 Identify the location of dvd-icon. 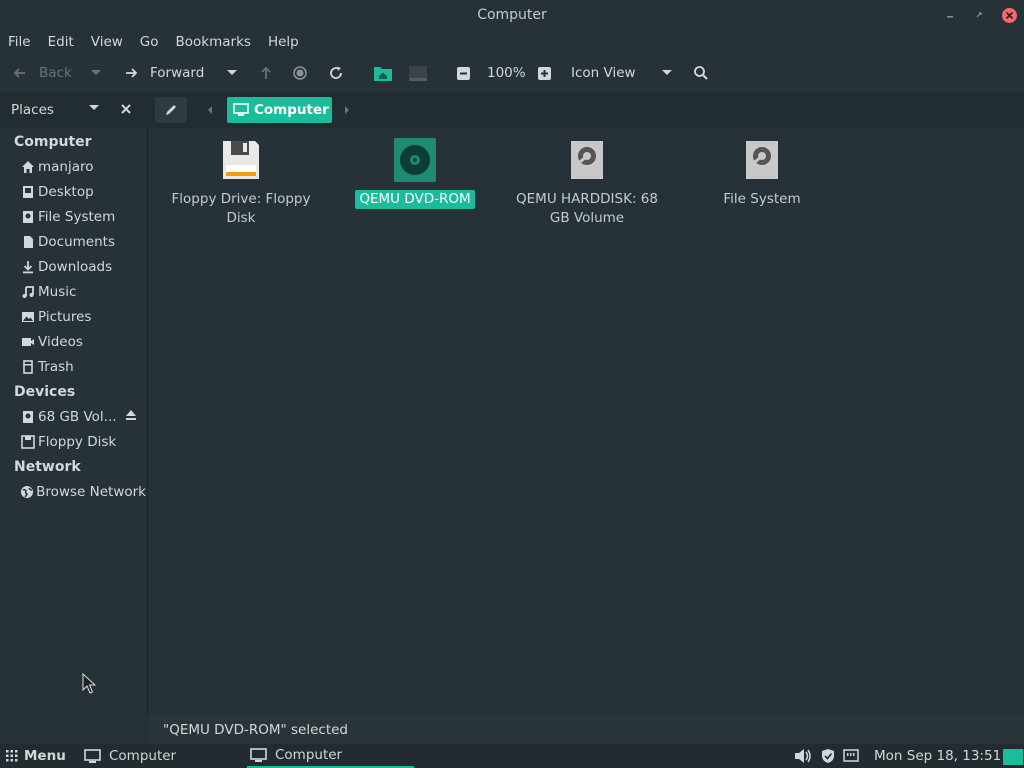
(415, 160).